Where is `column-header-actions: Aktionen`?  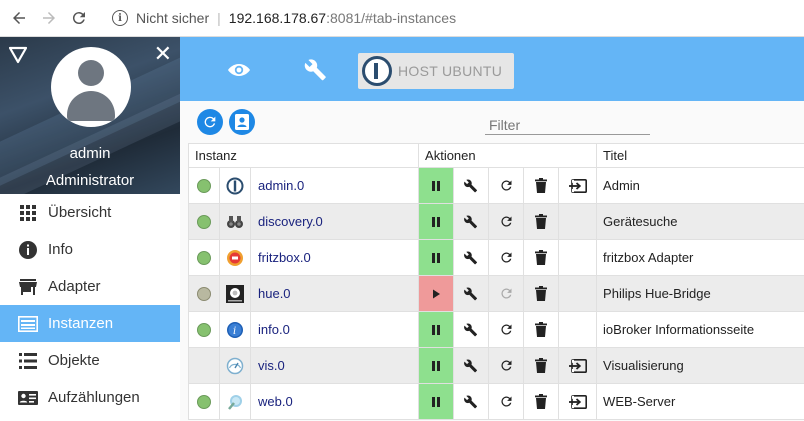
column-header-actions: Aktionen is located at coordinates (508, 155).